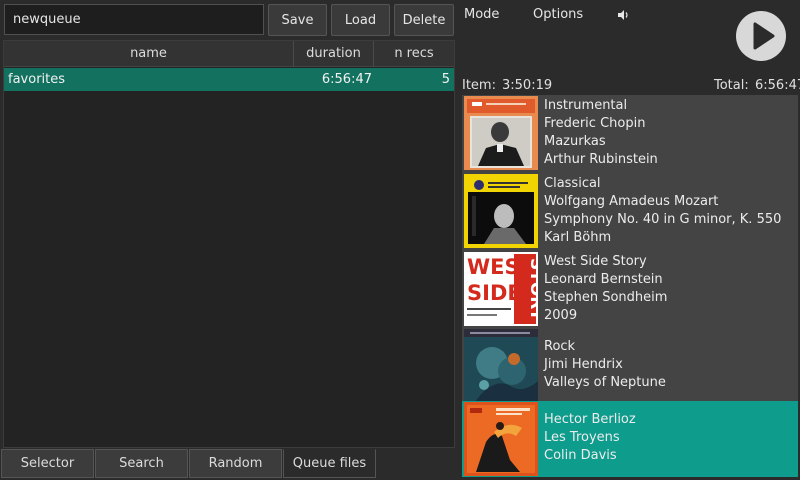 This screenshot has height=480, width=800. I want to click on lyricist: Stephen Sondheim, so click(606, 297).